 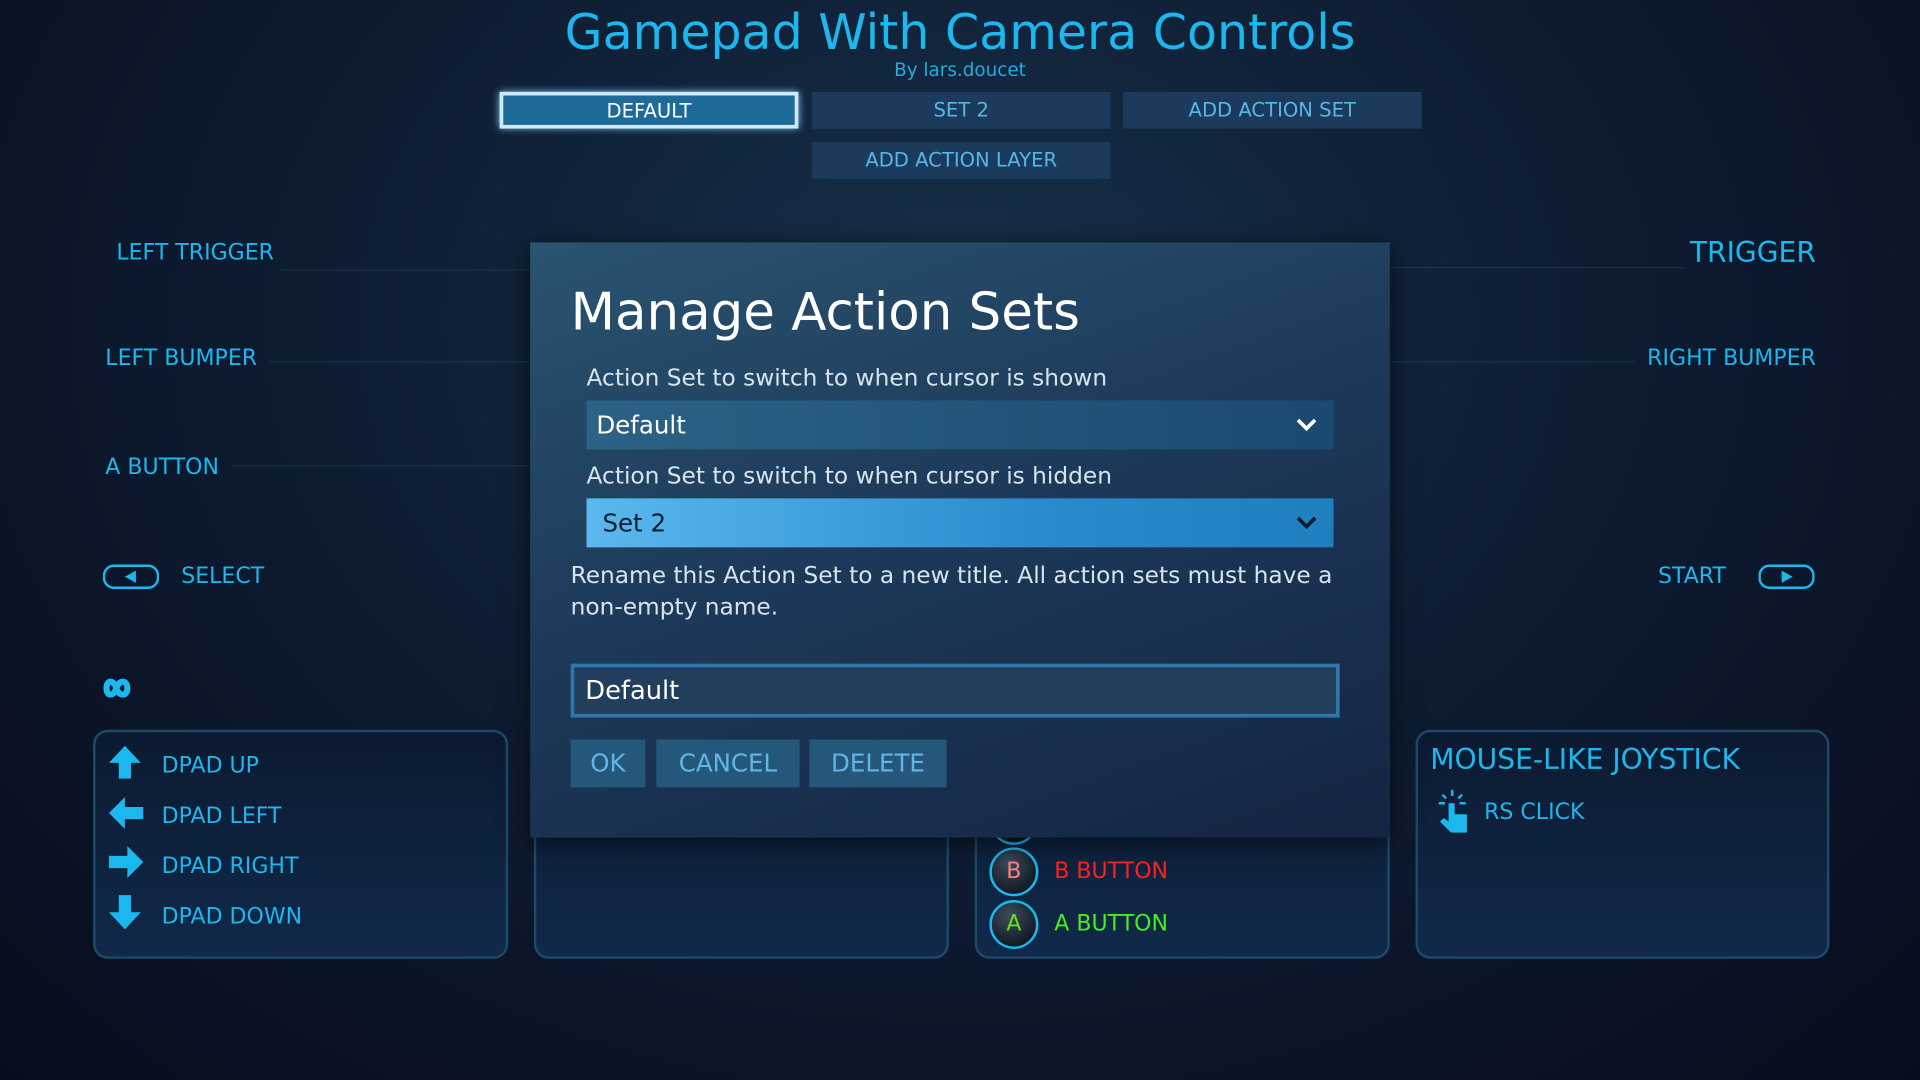 I want to click on arrow-left-icon, so click(x=126, y=813).